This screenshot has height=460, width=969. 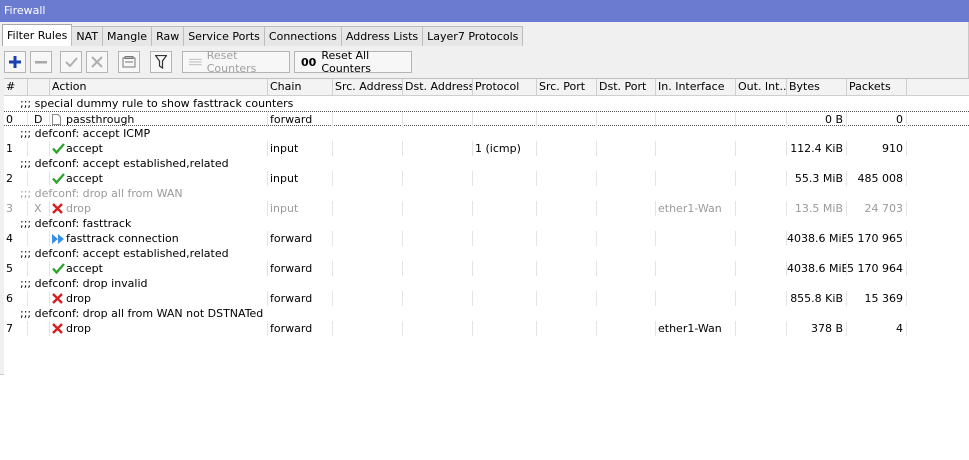 I want to click on column-header-dst-address: Dst. Address, so click(x=438, y=87).